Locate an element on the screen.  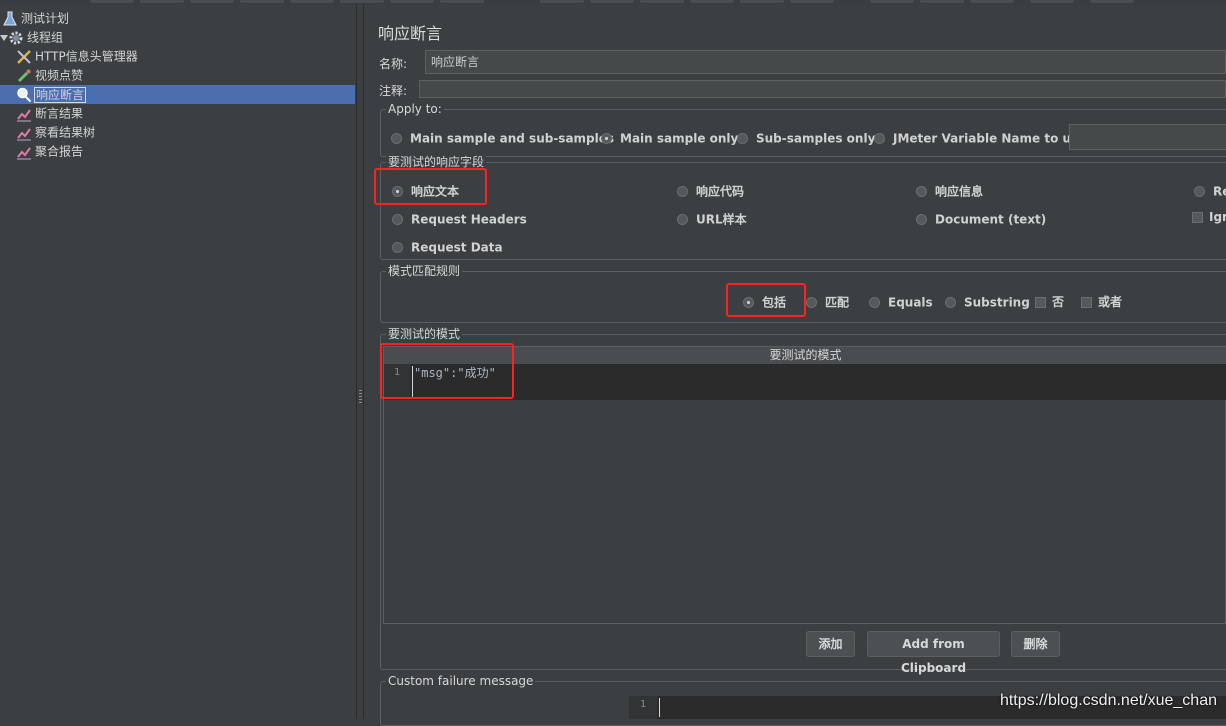
tree-item-label: 断言结果 is located at coordinates (59, 113).